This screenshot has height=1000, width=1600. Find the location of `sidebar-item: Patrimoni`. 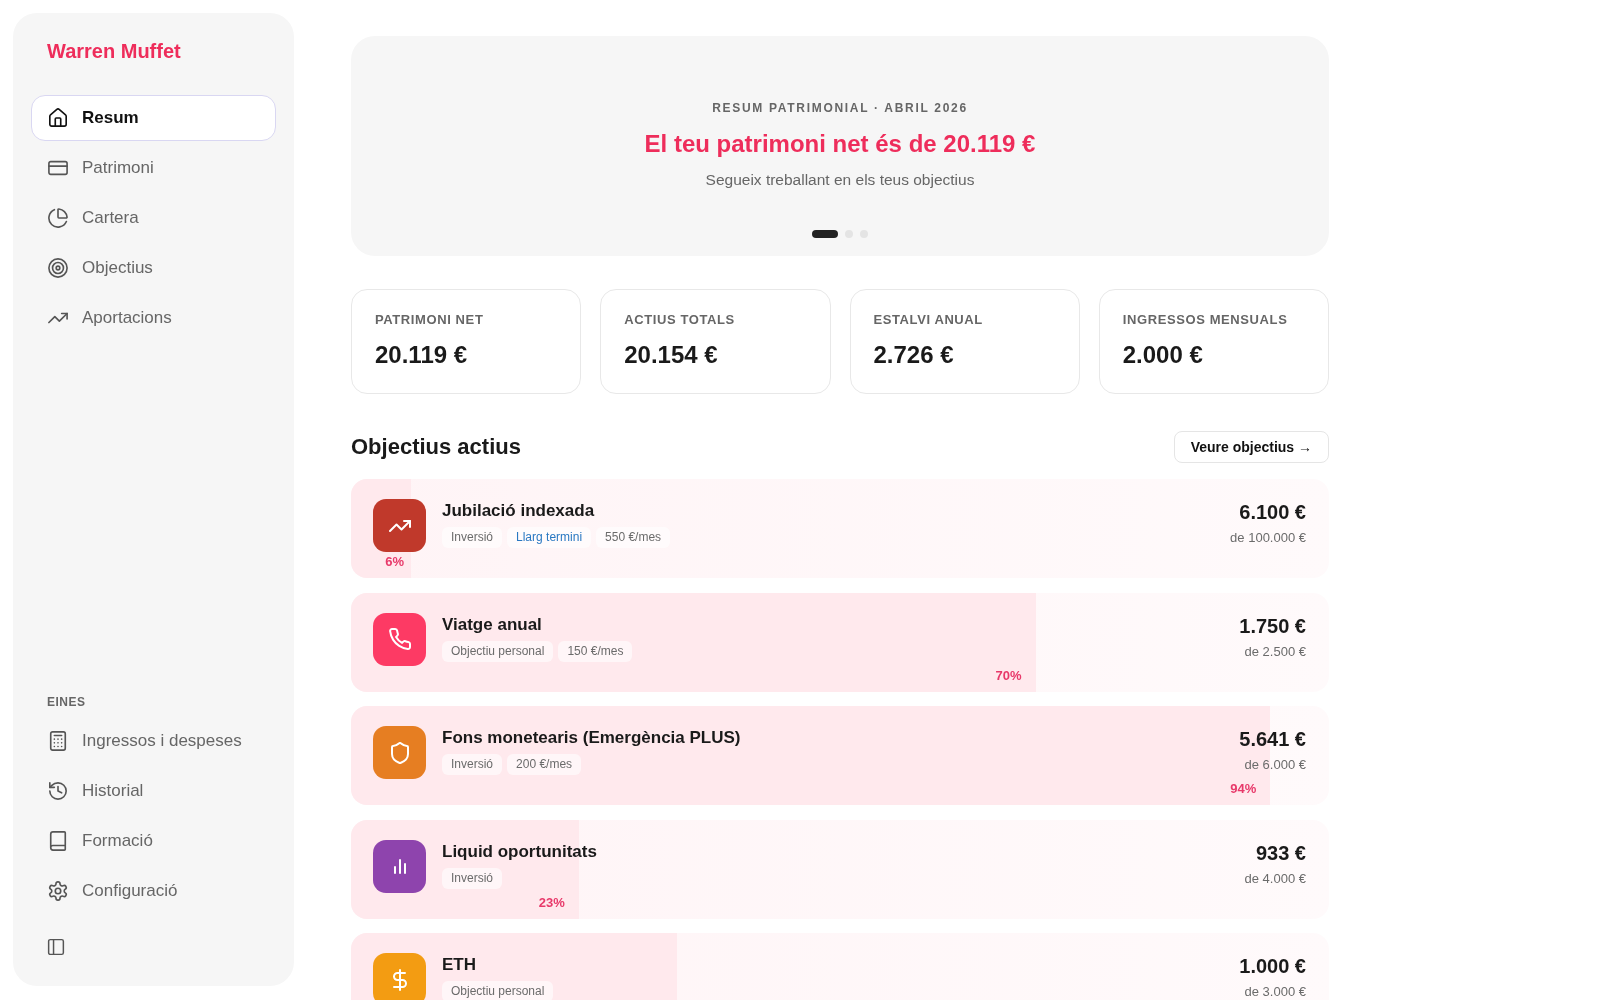

sidebar-item: Patrimoni is located at coordinates (153, 168).